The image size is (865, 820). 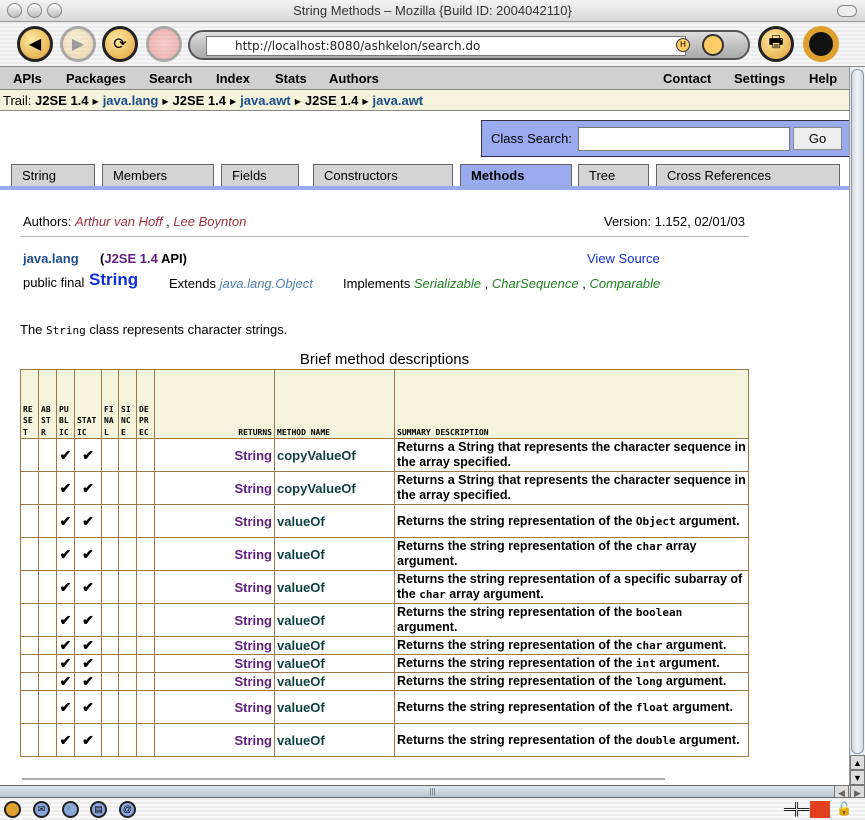 What do you see at coordinates (120, 44) in the screenshot?
I see `reload-button: ⟳` at bounding box center [120, 44].